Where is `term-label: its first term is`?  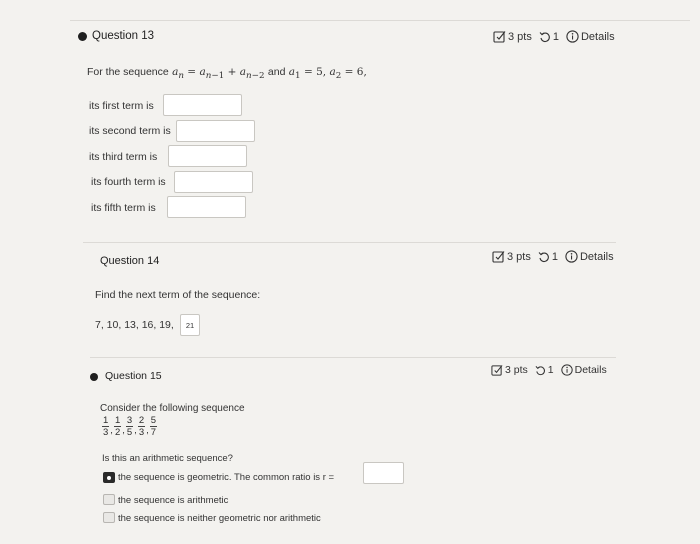 term-label: its first term is is located at coordinates (121, 106).